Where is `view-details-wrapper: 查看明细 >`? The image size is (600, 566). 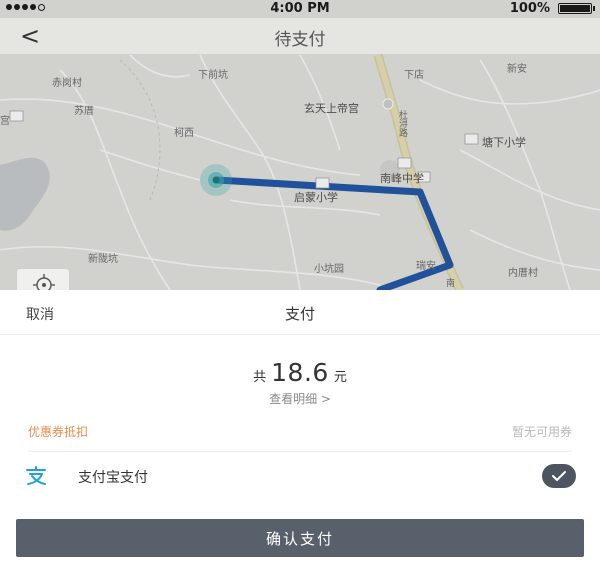 view-details-wrapper: 查看明细 > is located at coordinates (300, 398).